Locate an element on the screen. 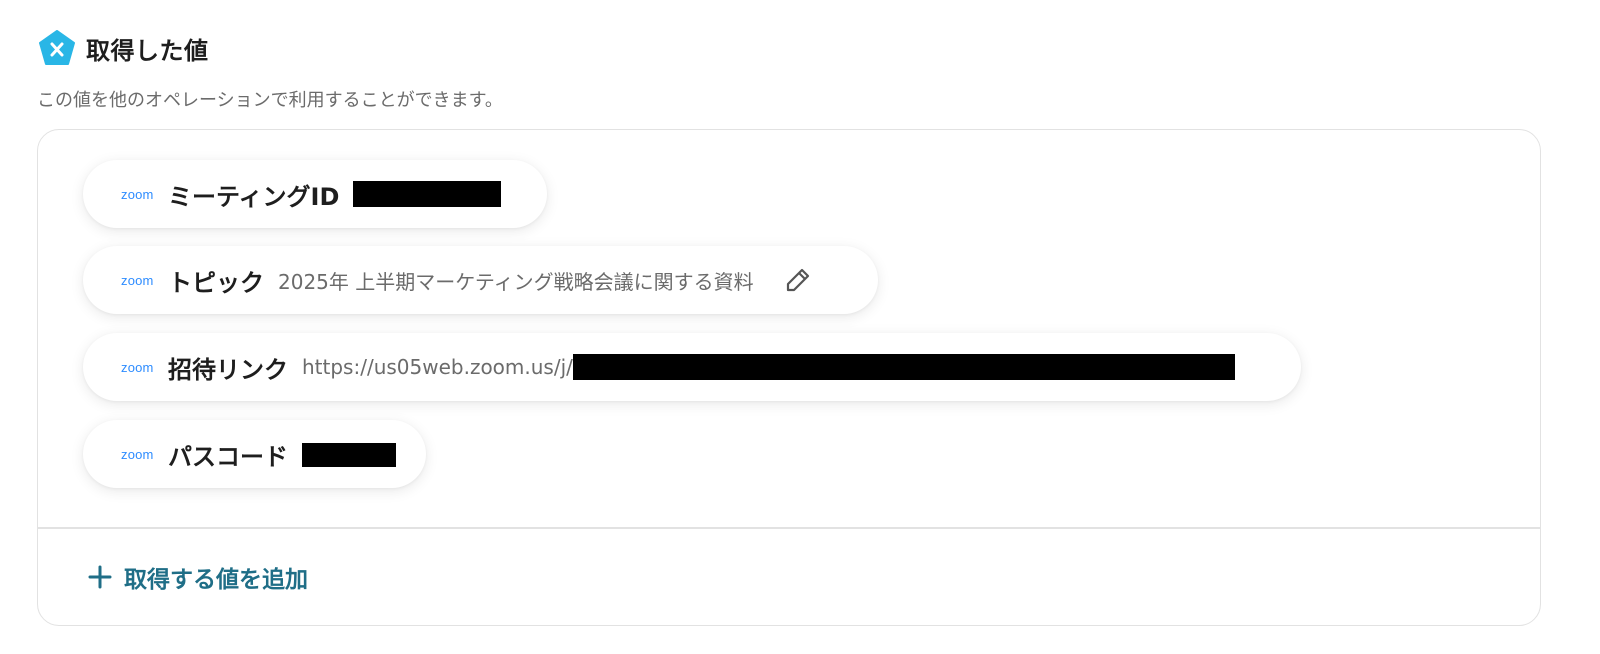  value-label: トピック is located at coordinates (216, 282).